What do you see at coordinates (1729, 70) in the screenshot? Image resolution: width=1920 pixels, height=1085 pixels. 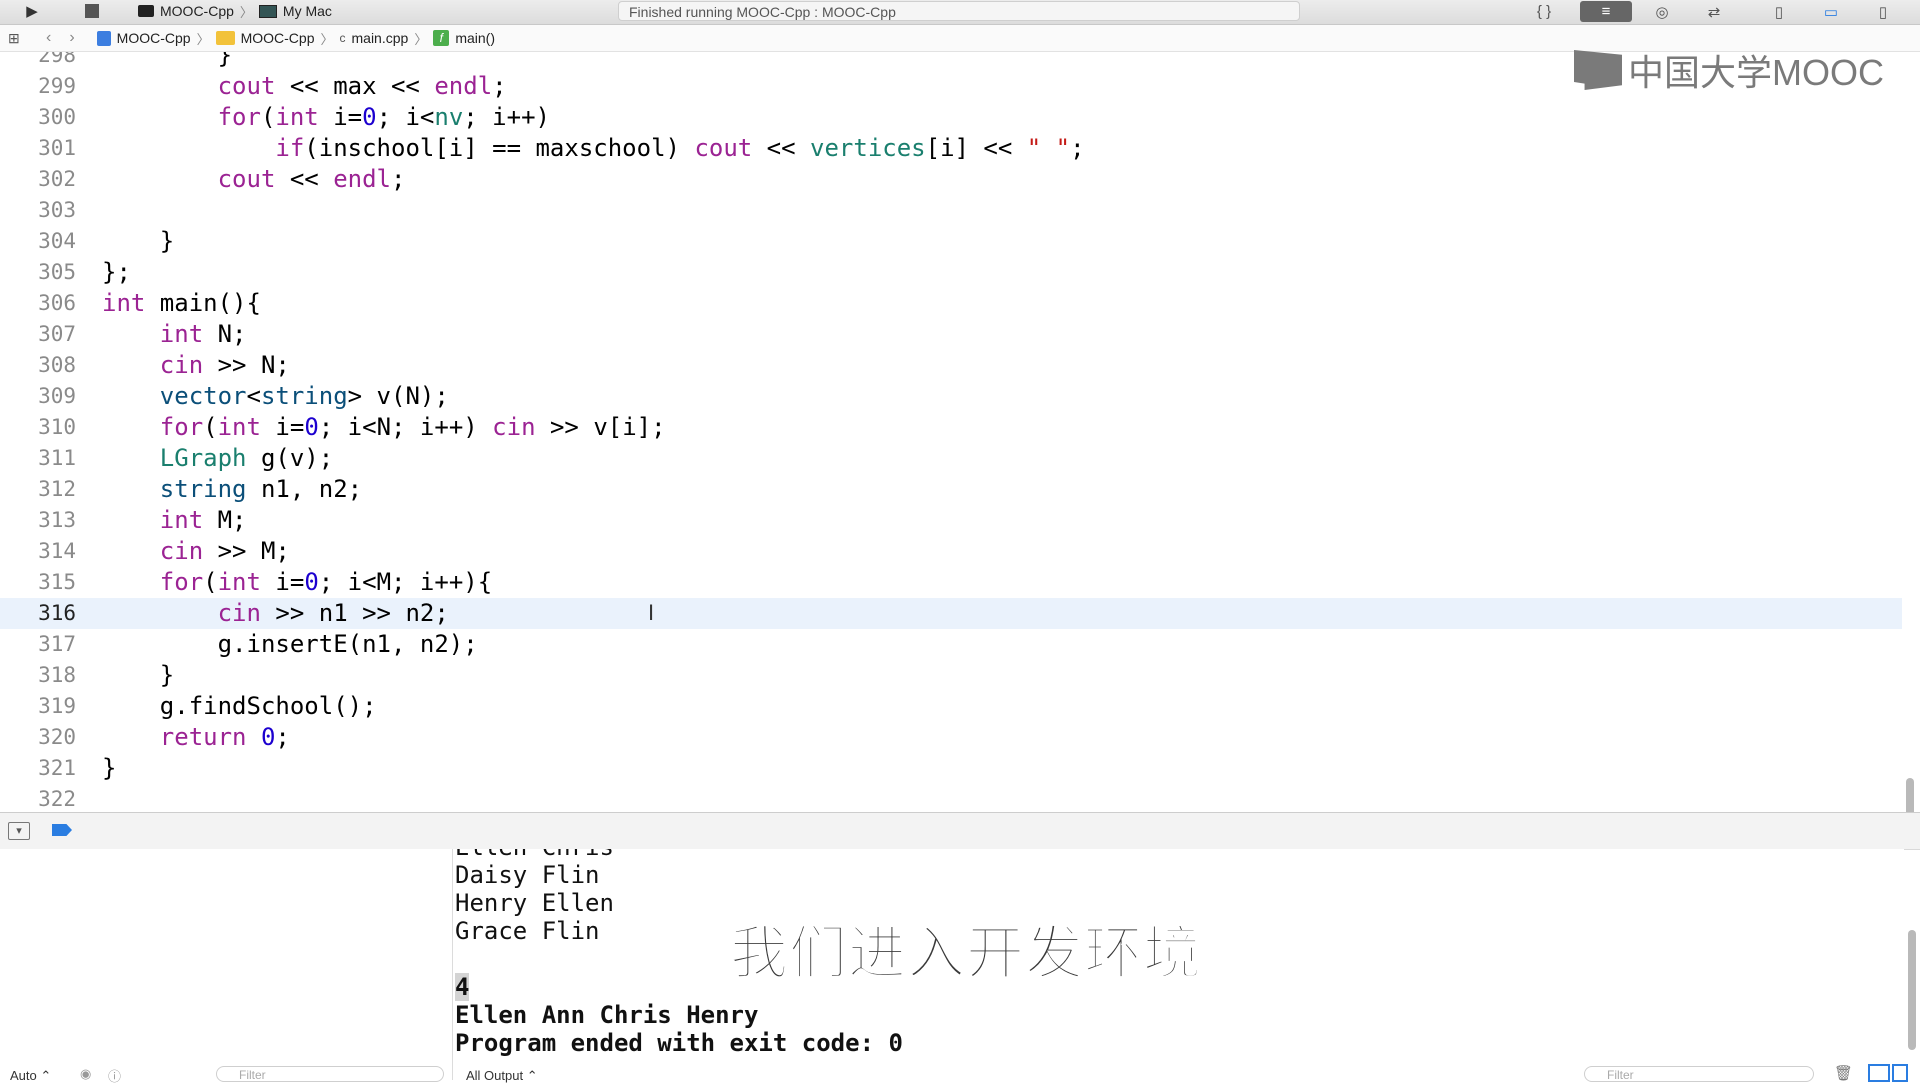 I see `mooc-watermark: 中国大学MOOC` at bounding box center [1729, 70].